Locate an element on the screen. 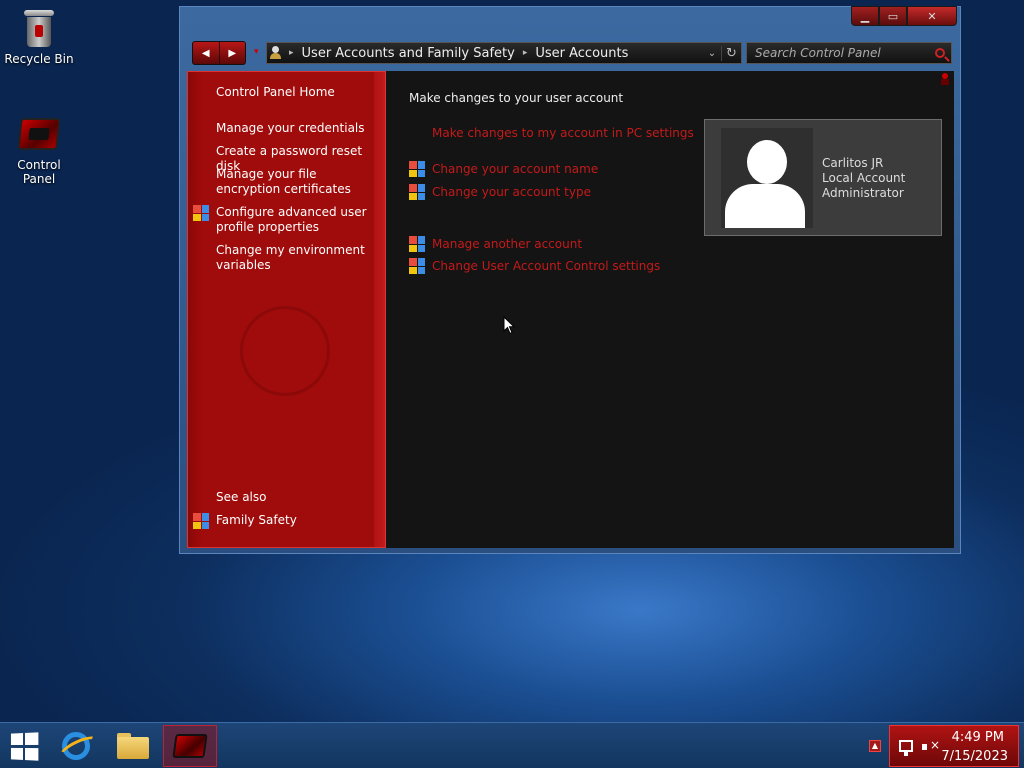 The height and width of the screenshot is (768, 1024). skull-watermark-icon is located at coordinates (285, 351).